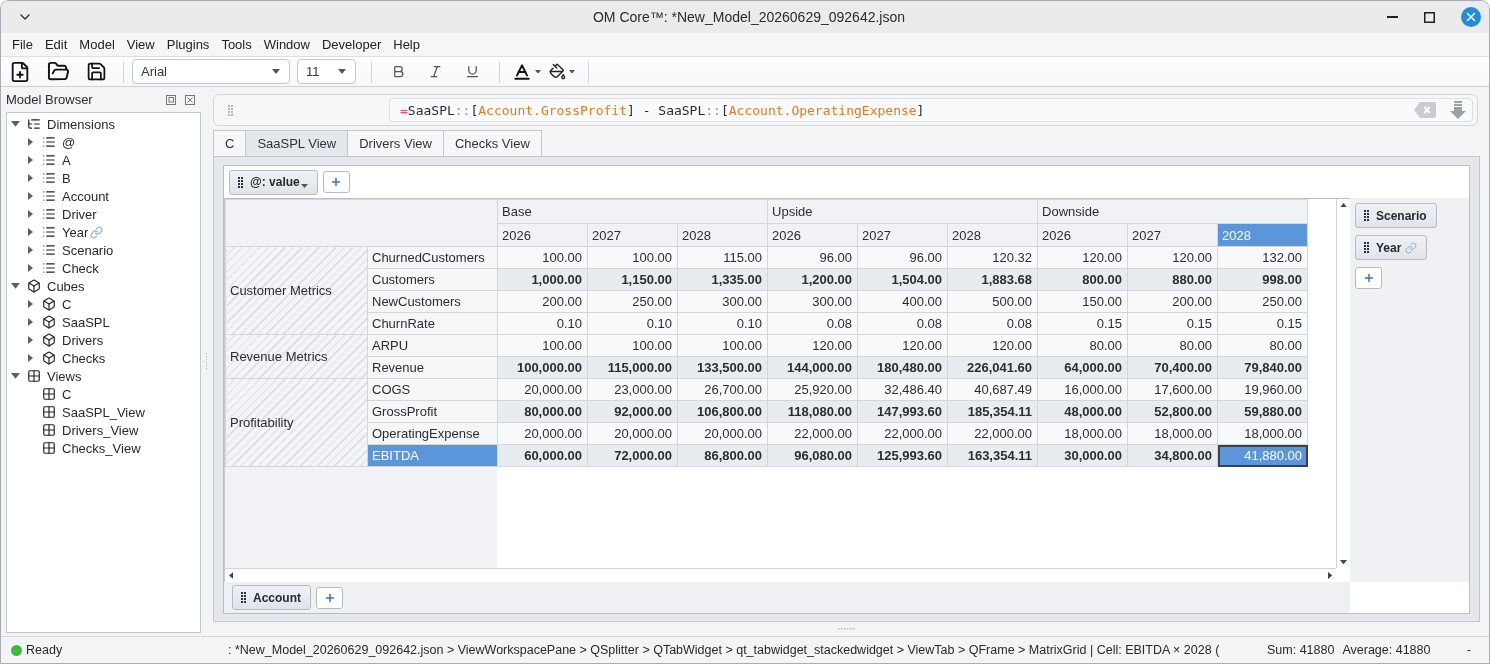  I want to click on splitter-handle-icon, so click(846, 629).